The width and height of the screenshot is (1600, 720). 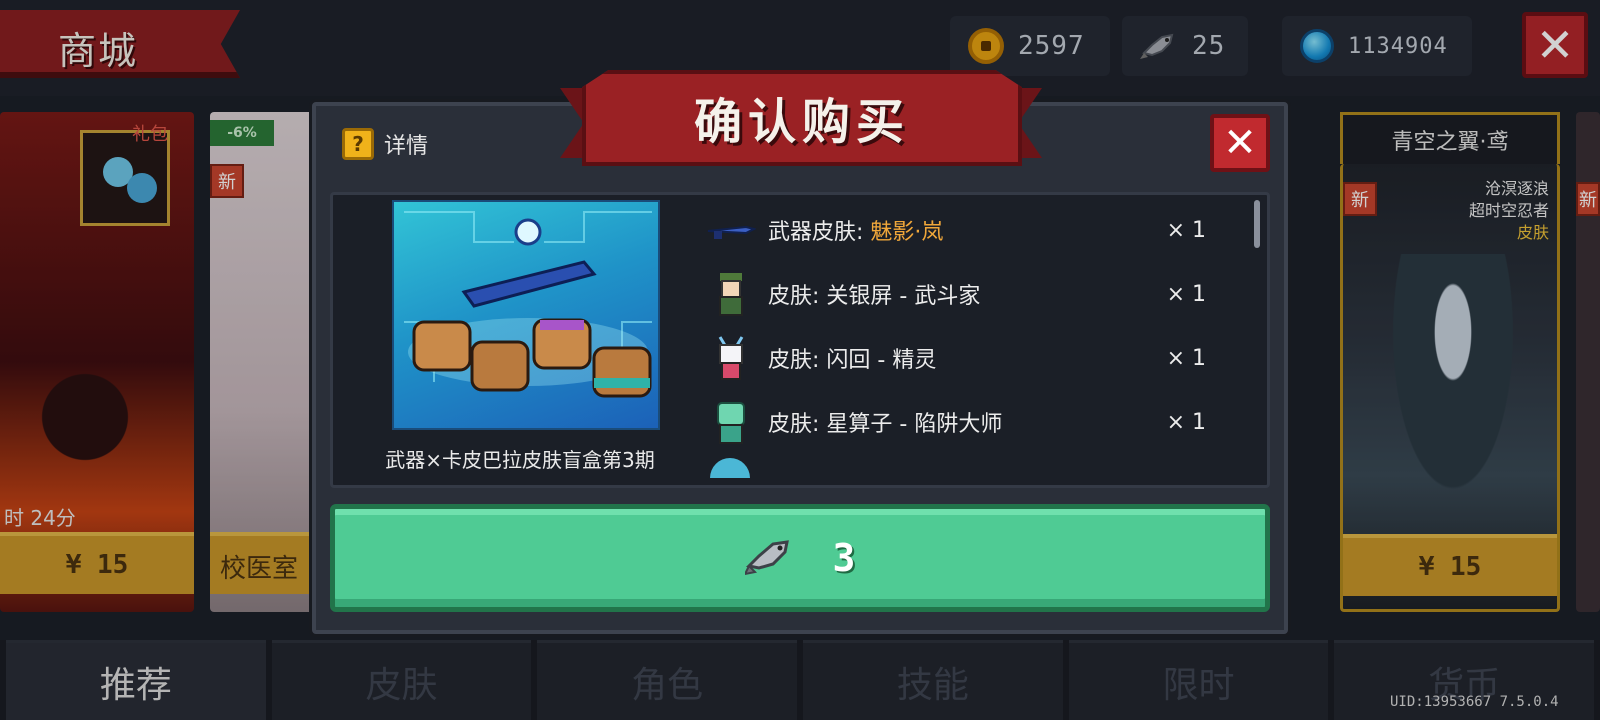 I want to click on close-dialog-button: ✕, so click(x=1240, y=143).